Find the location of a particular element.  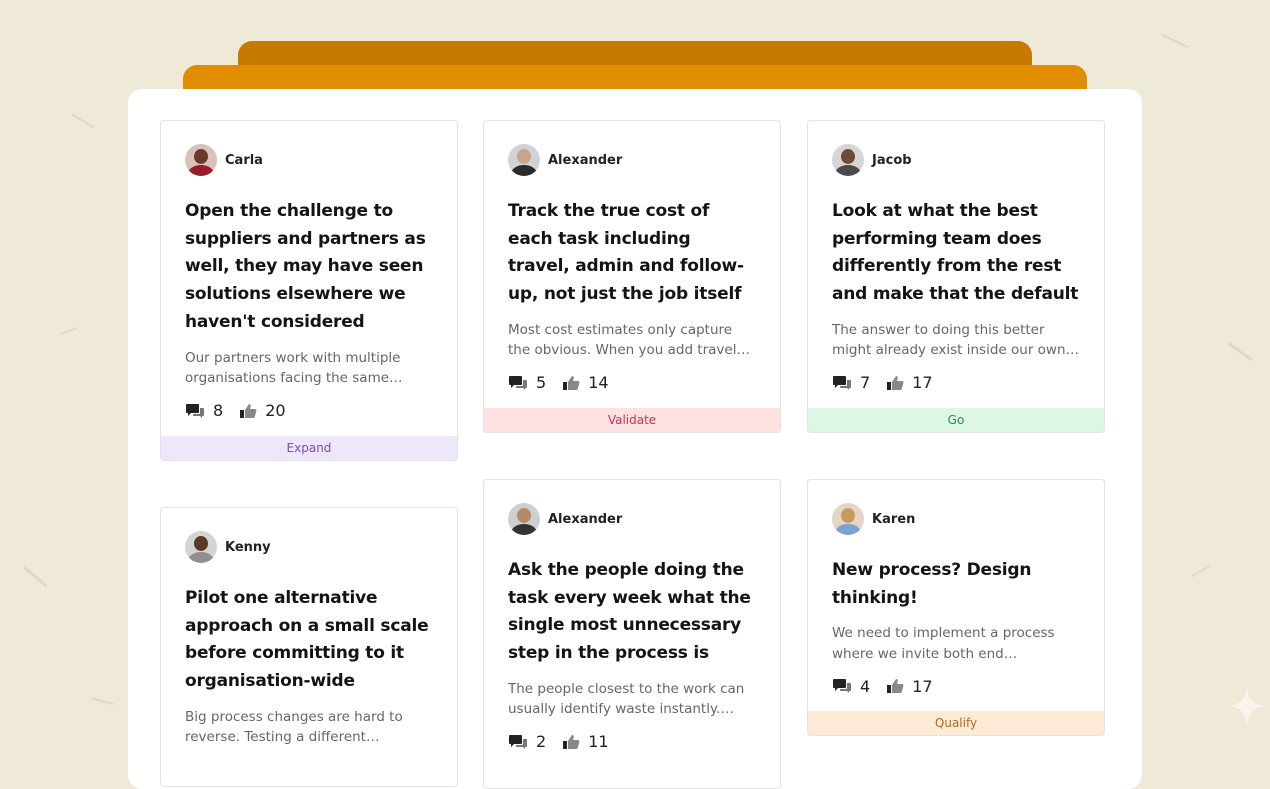

comments-count: 8 is located at coordinates (218, 411).